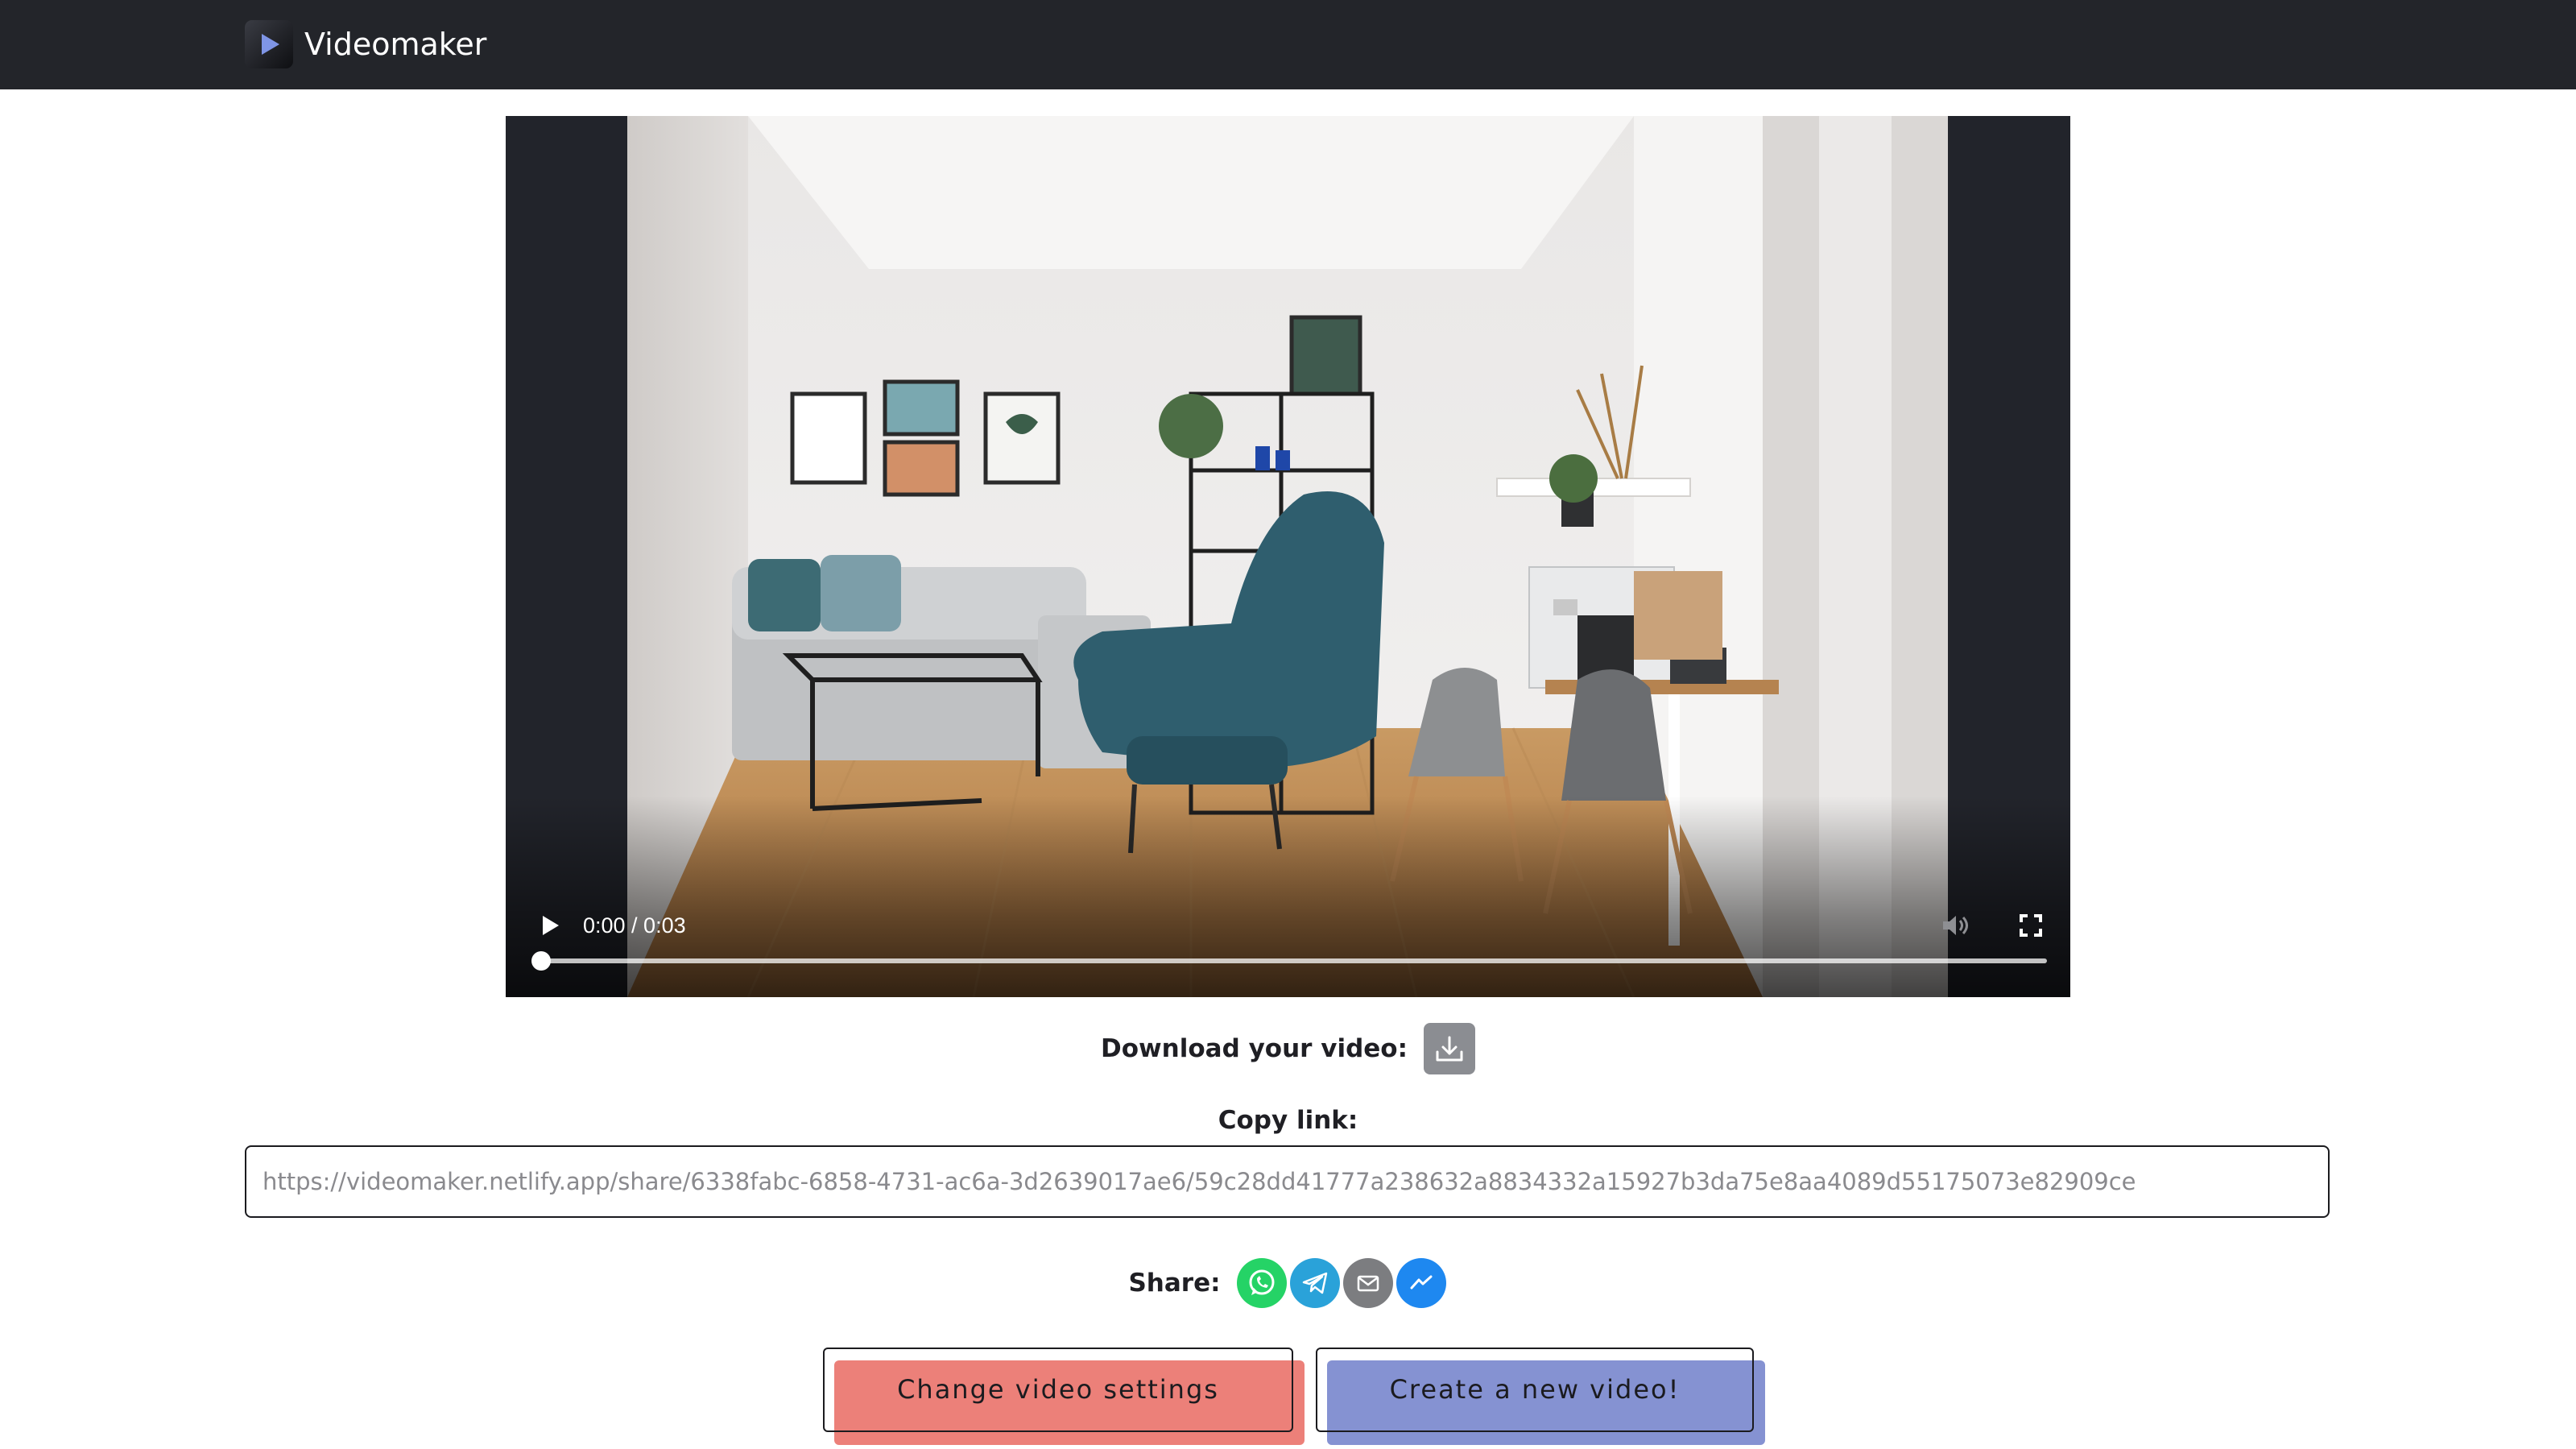  I want to click on messenger-icon, so click(1422, 1282).